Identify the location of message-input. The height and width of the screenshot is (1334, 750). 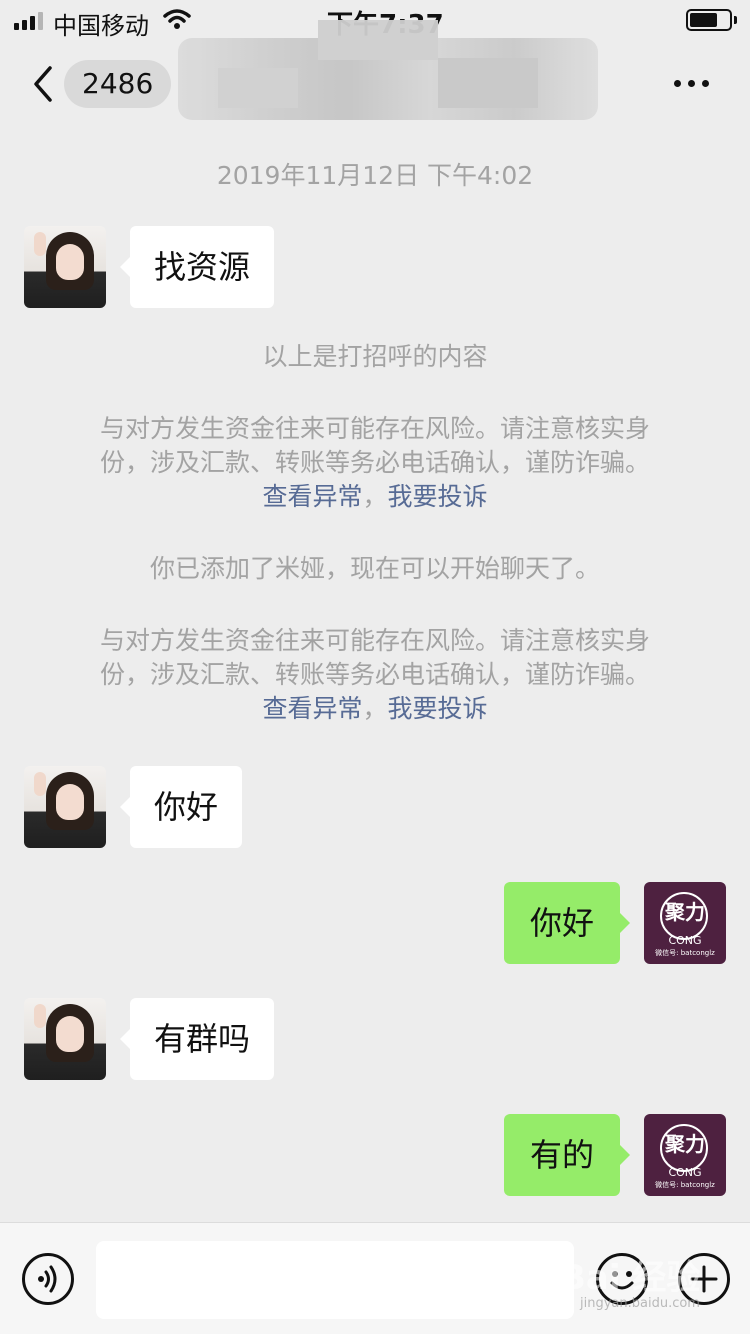
(335, 1280).